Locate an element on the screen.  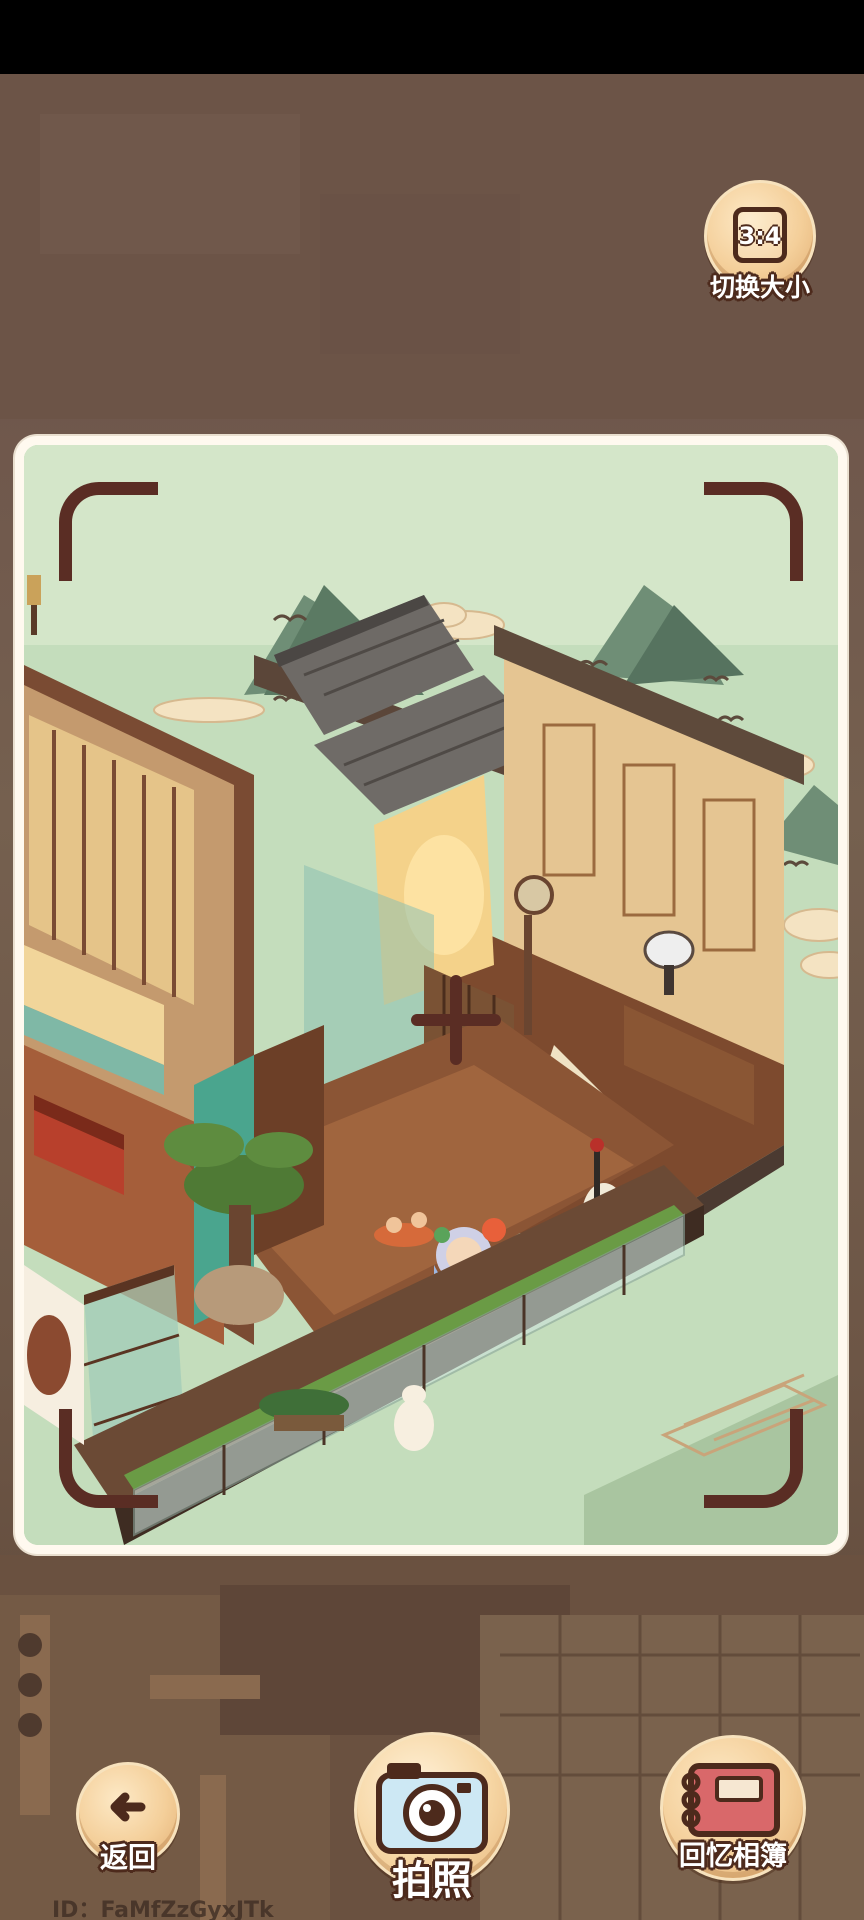
crosshair-icon is located at coordinates (456, 1020).